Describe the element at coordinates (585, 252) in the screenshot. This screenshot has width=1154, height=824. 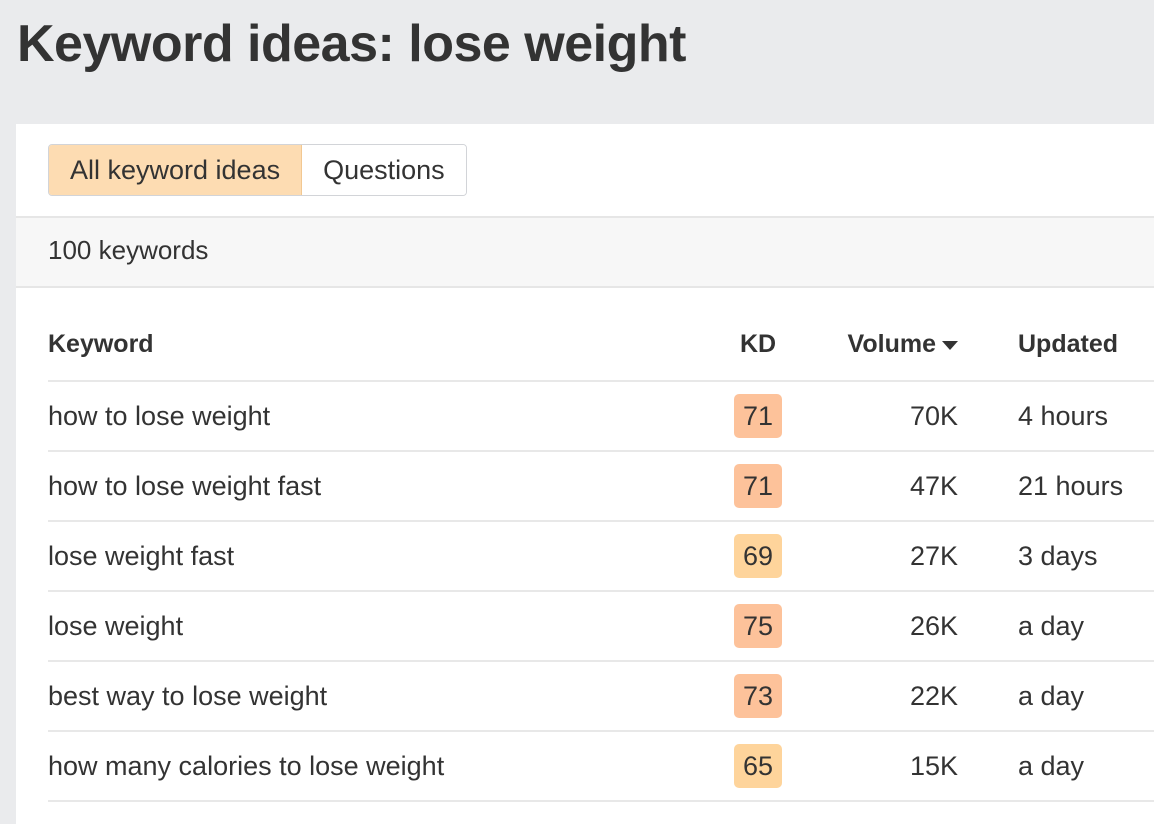
I see `results-summary-bar: 100 keywords` at that location.